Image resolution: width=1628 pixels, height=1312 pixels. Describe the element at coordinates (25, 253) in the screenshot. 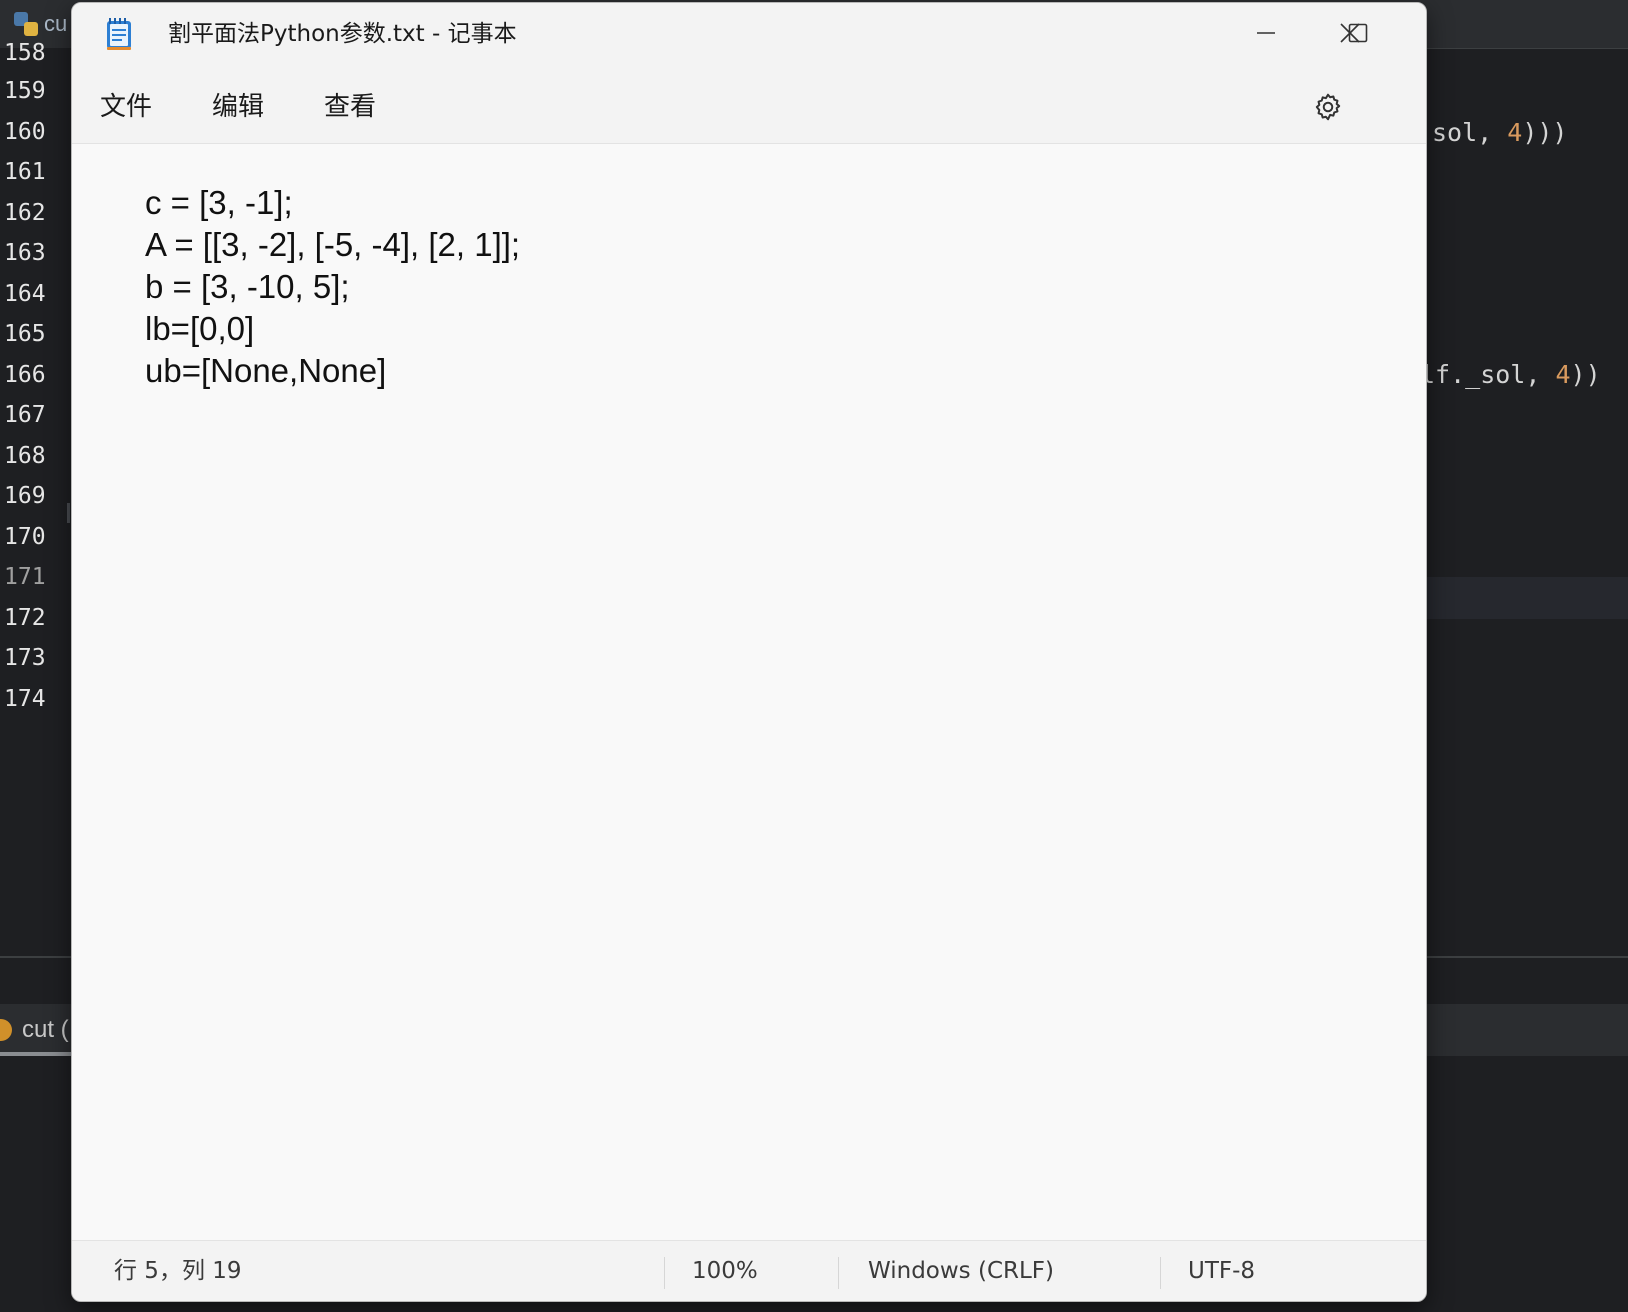

I see `line-number: 163` at that location.